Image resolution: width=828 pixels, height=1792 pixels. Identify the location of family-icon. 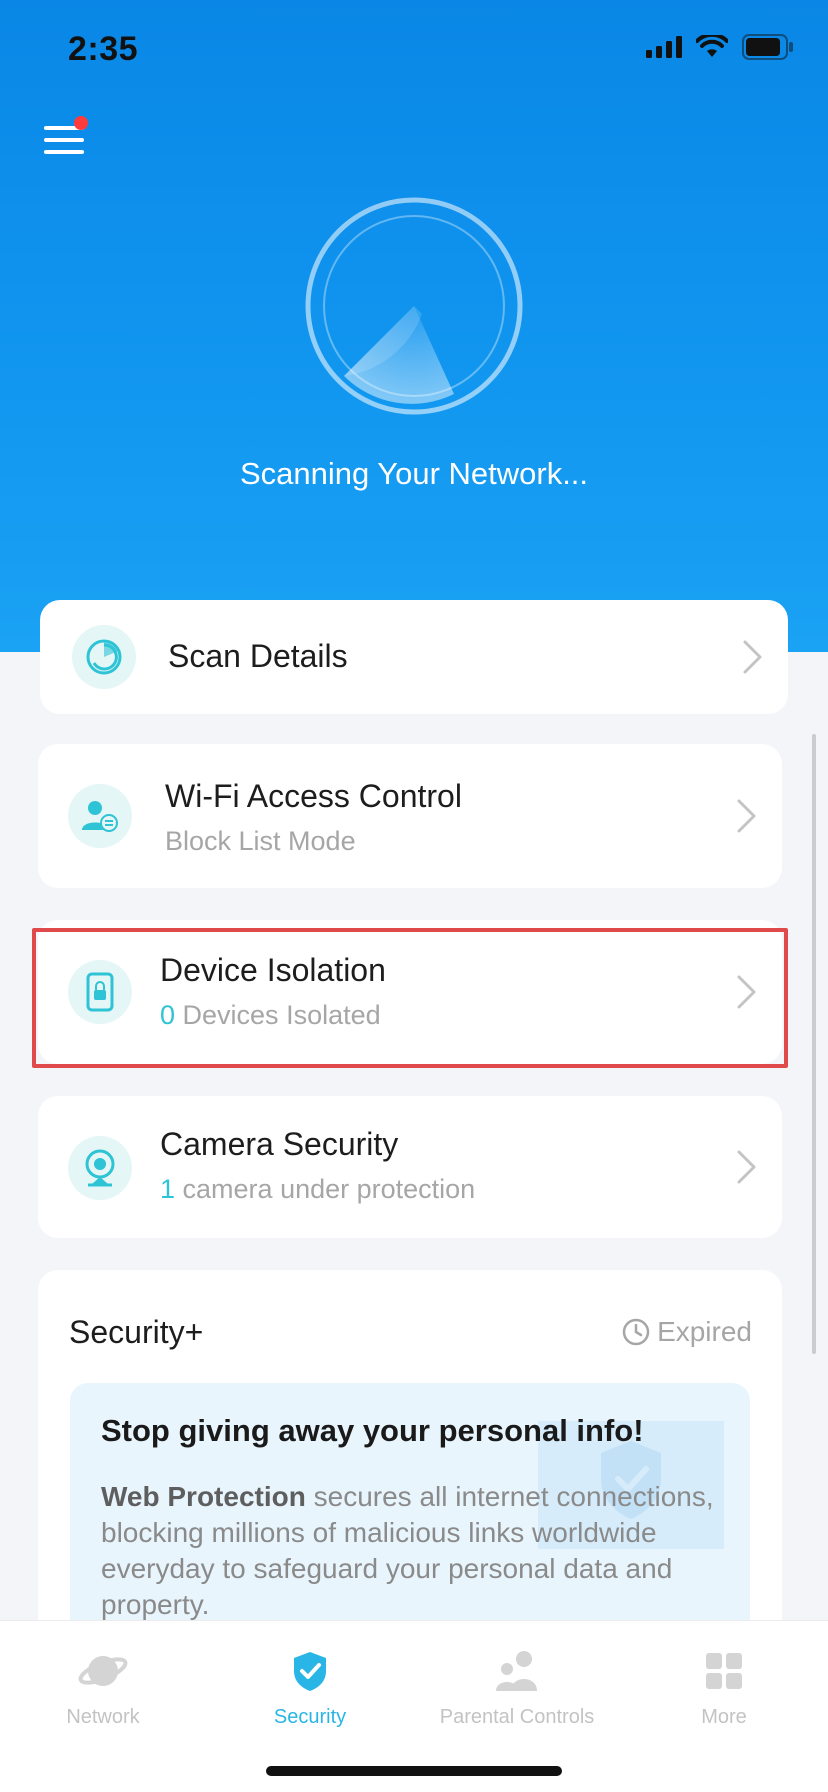
(516, 1671).